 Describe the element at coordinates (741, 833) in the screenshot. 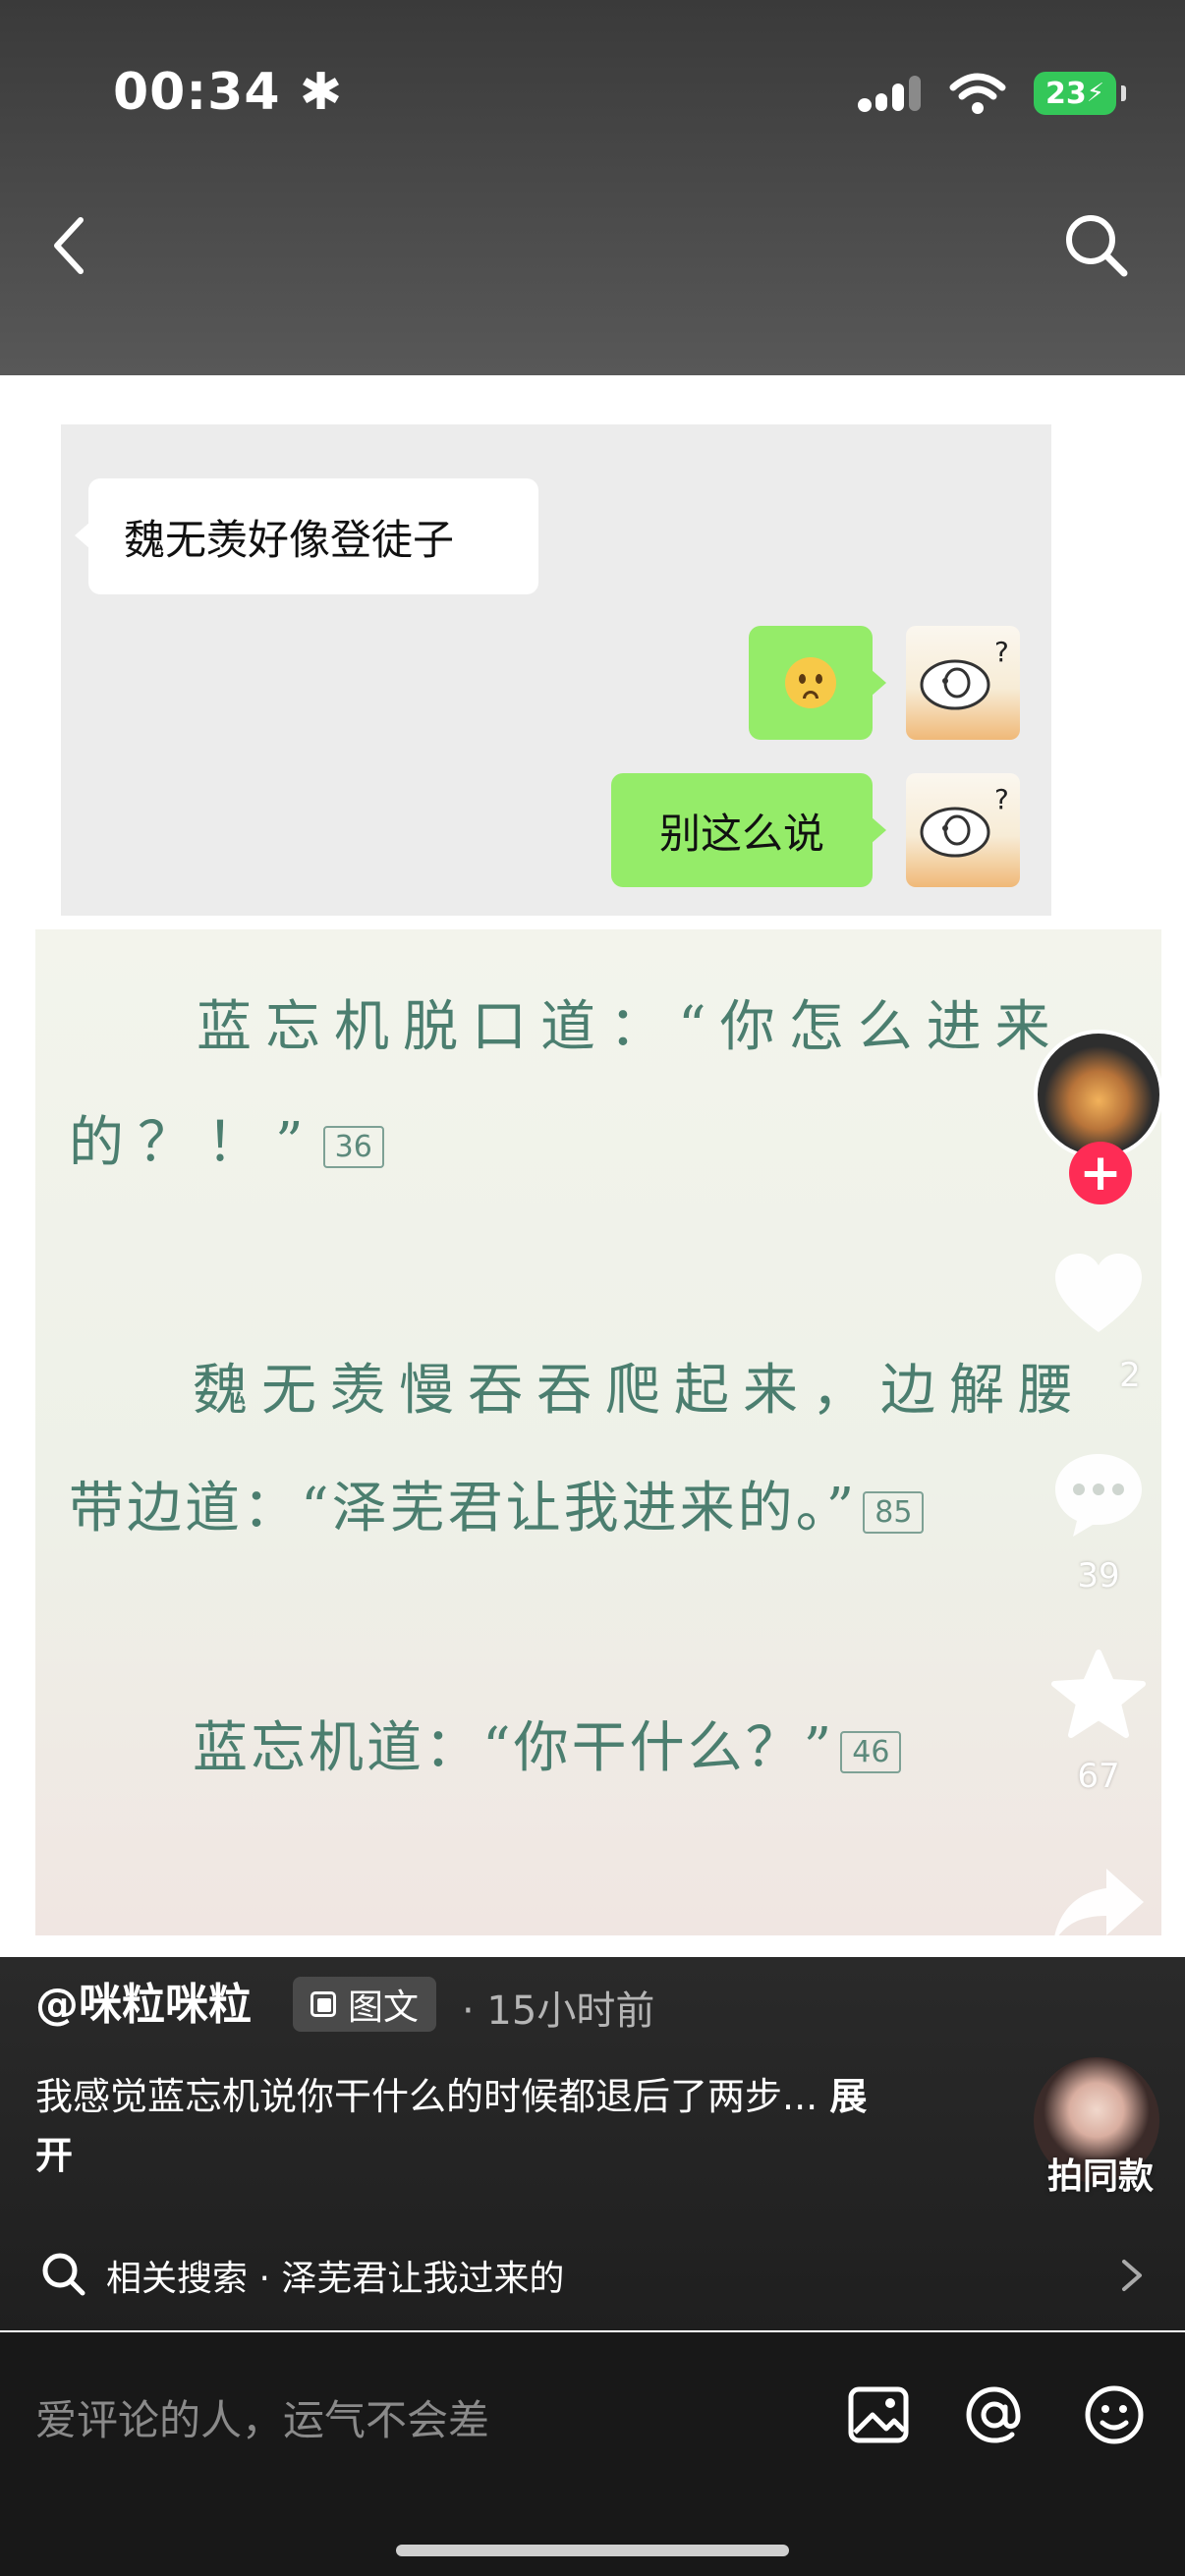

I see `outgoing-message-text: 别这么说` at that location.